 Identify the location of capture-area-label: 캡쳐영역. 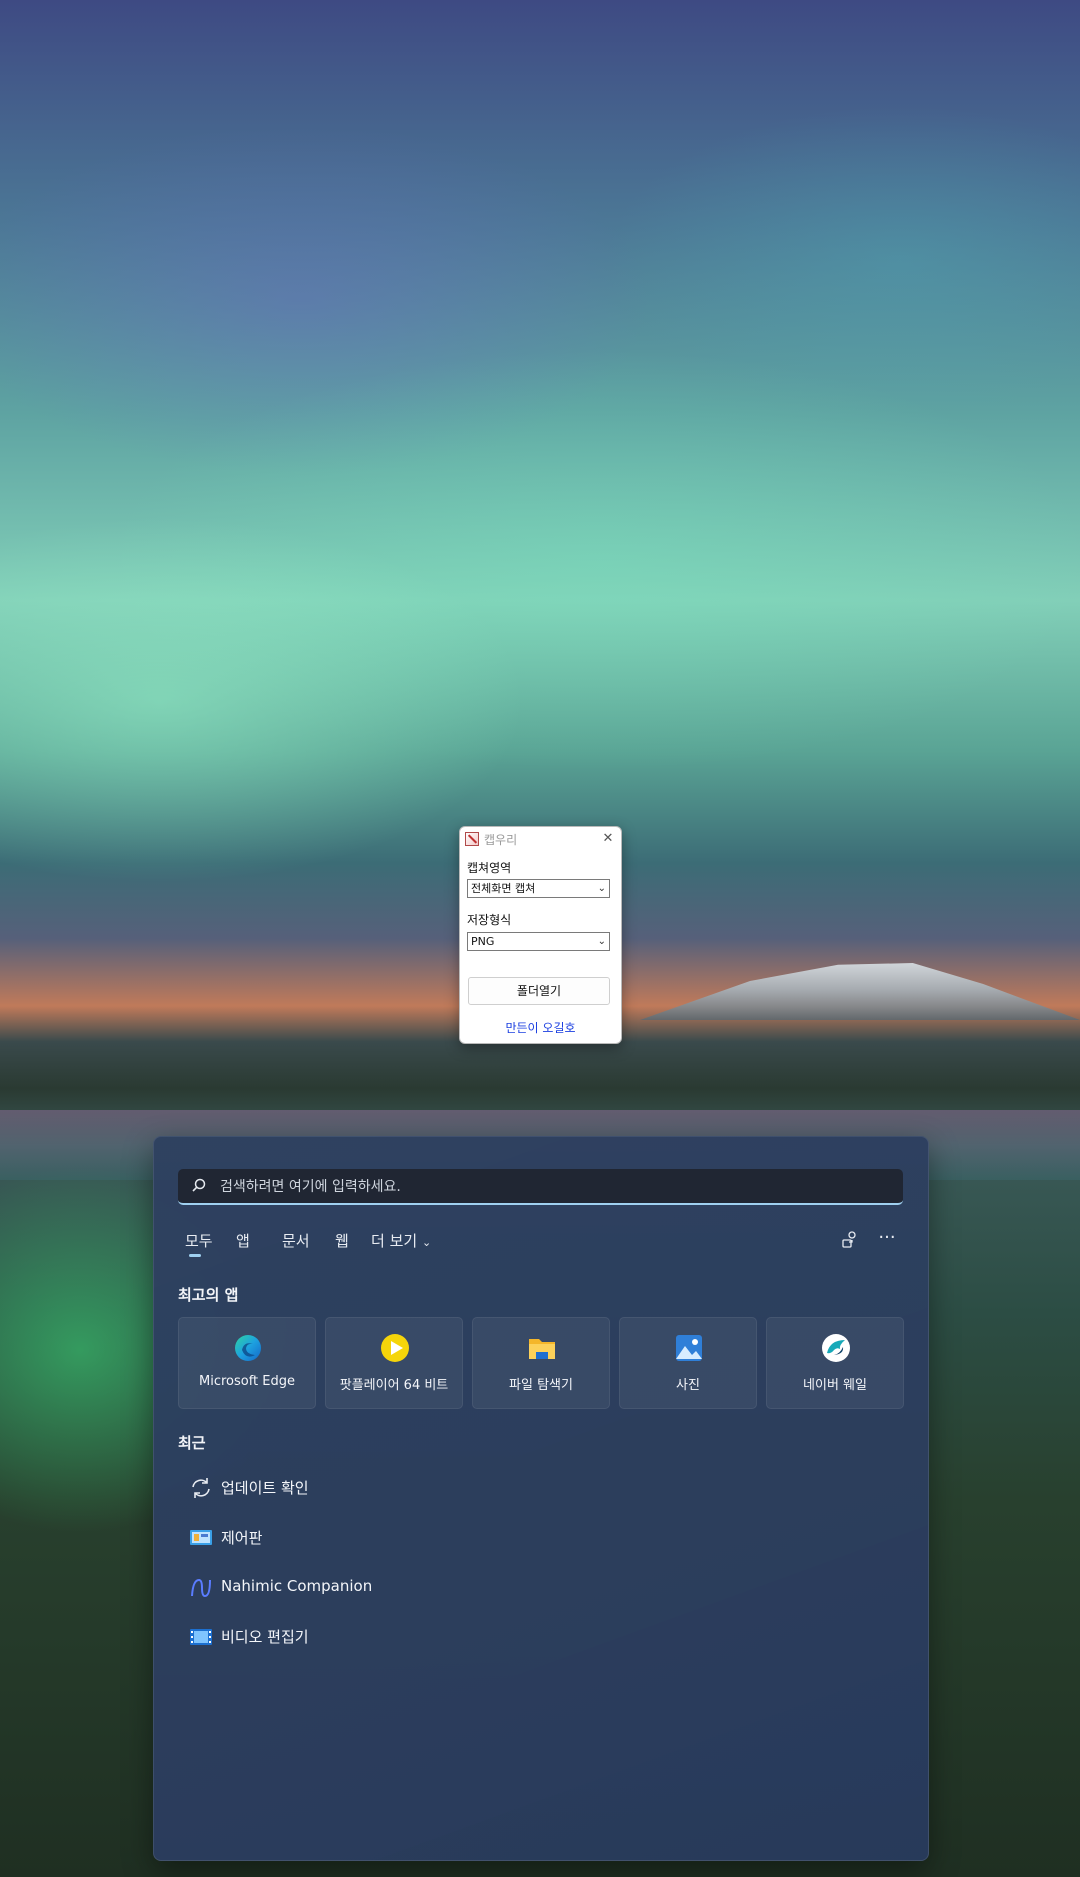
(489, 868).